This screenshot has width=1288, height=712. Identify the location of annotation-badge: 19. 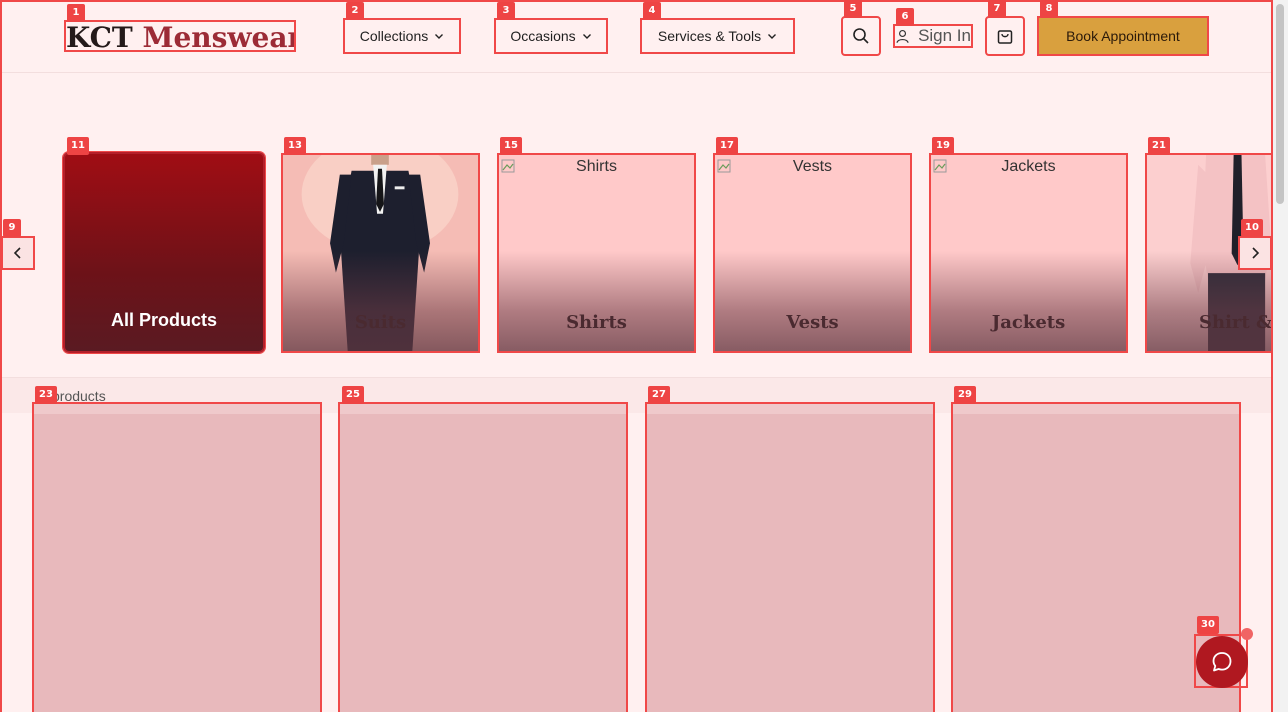
(943, 146).